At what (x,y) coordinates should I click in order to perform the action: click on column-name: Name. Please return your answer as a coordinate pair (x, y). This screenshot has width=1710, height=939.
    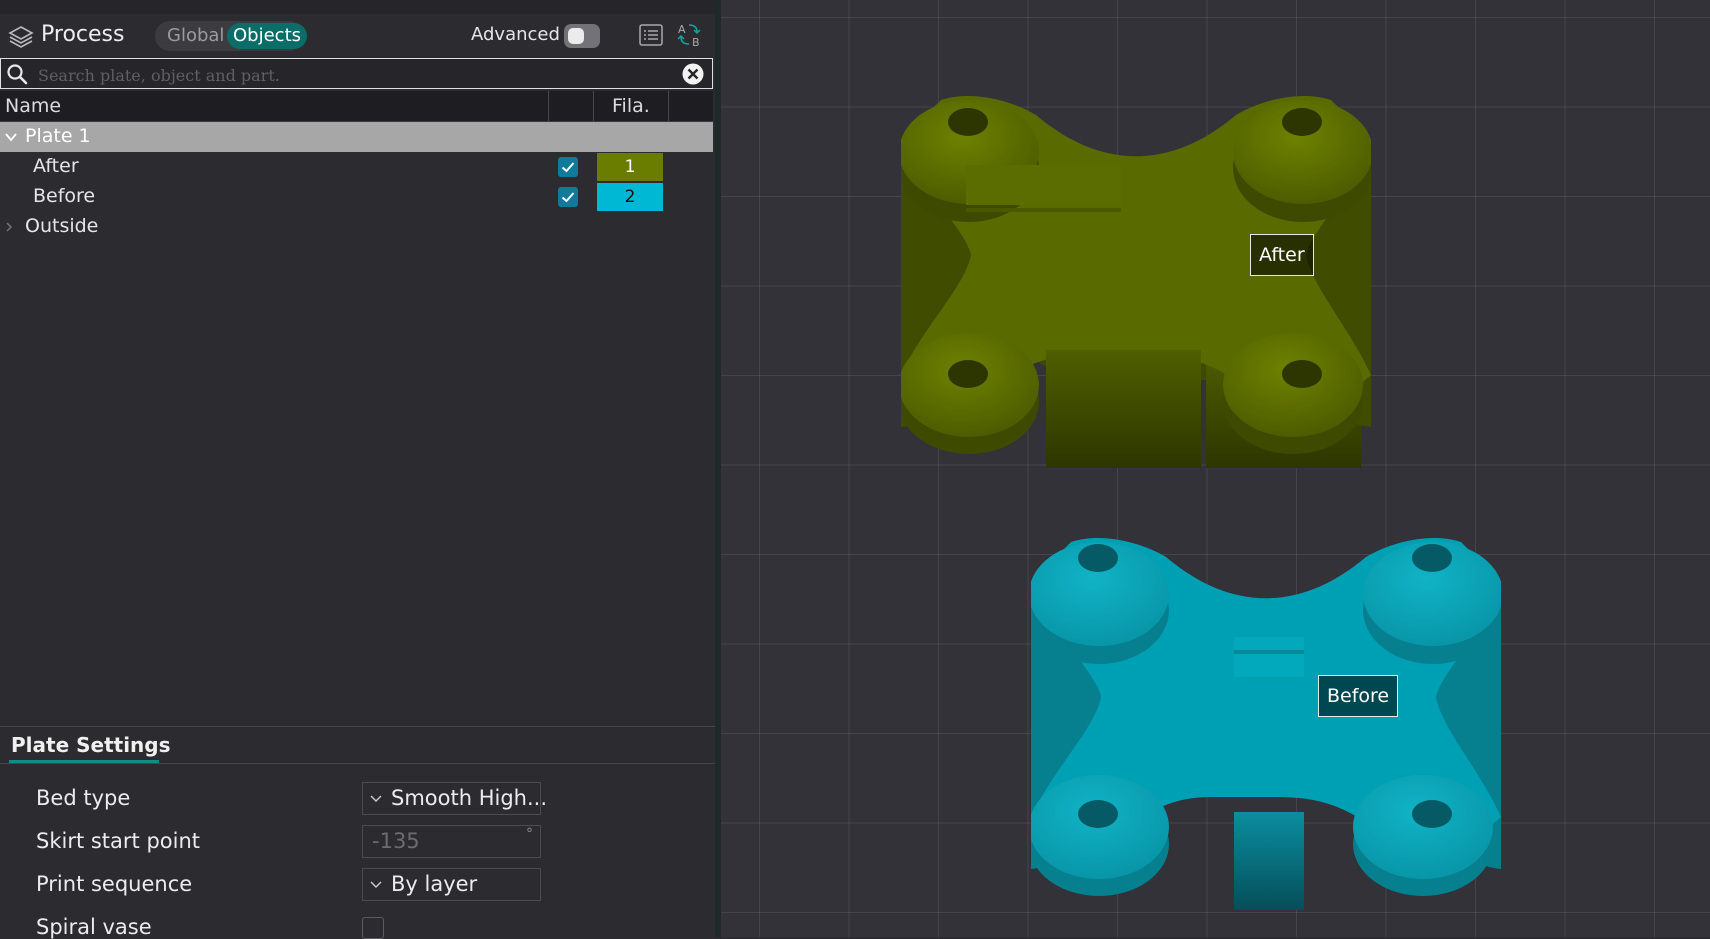
    Looking at the image, I should click on (33, 106).